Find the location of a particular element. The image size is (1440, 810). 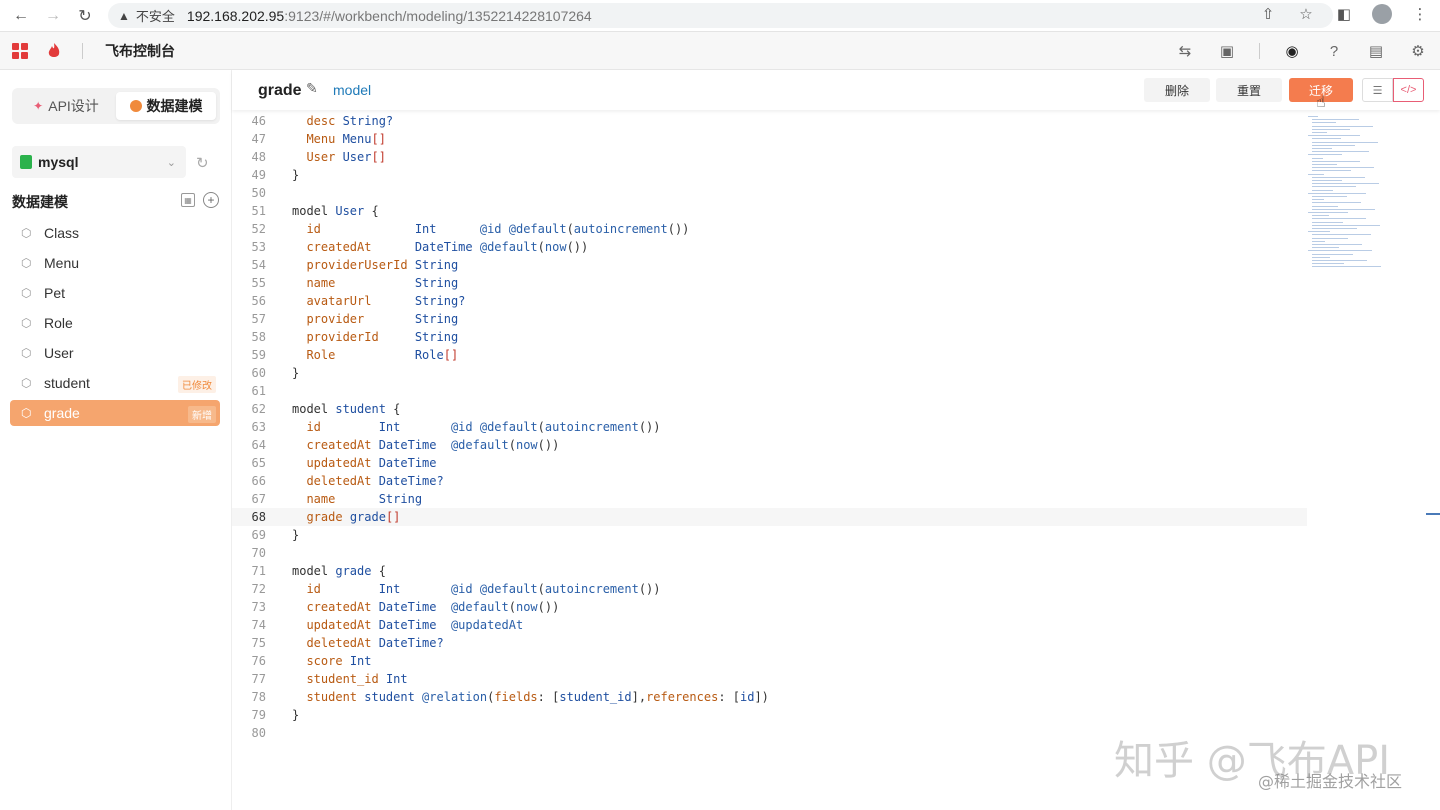

tab-data-modeling: 数据建模 is located at coordinates (166, 106).